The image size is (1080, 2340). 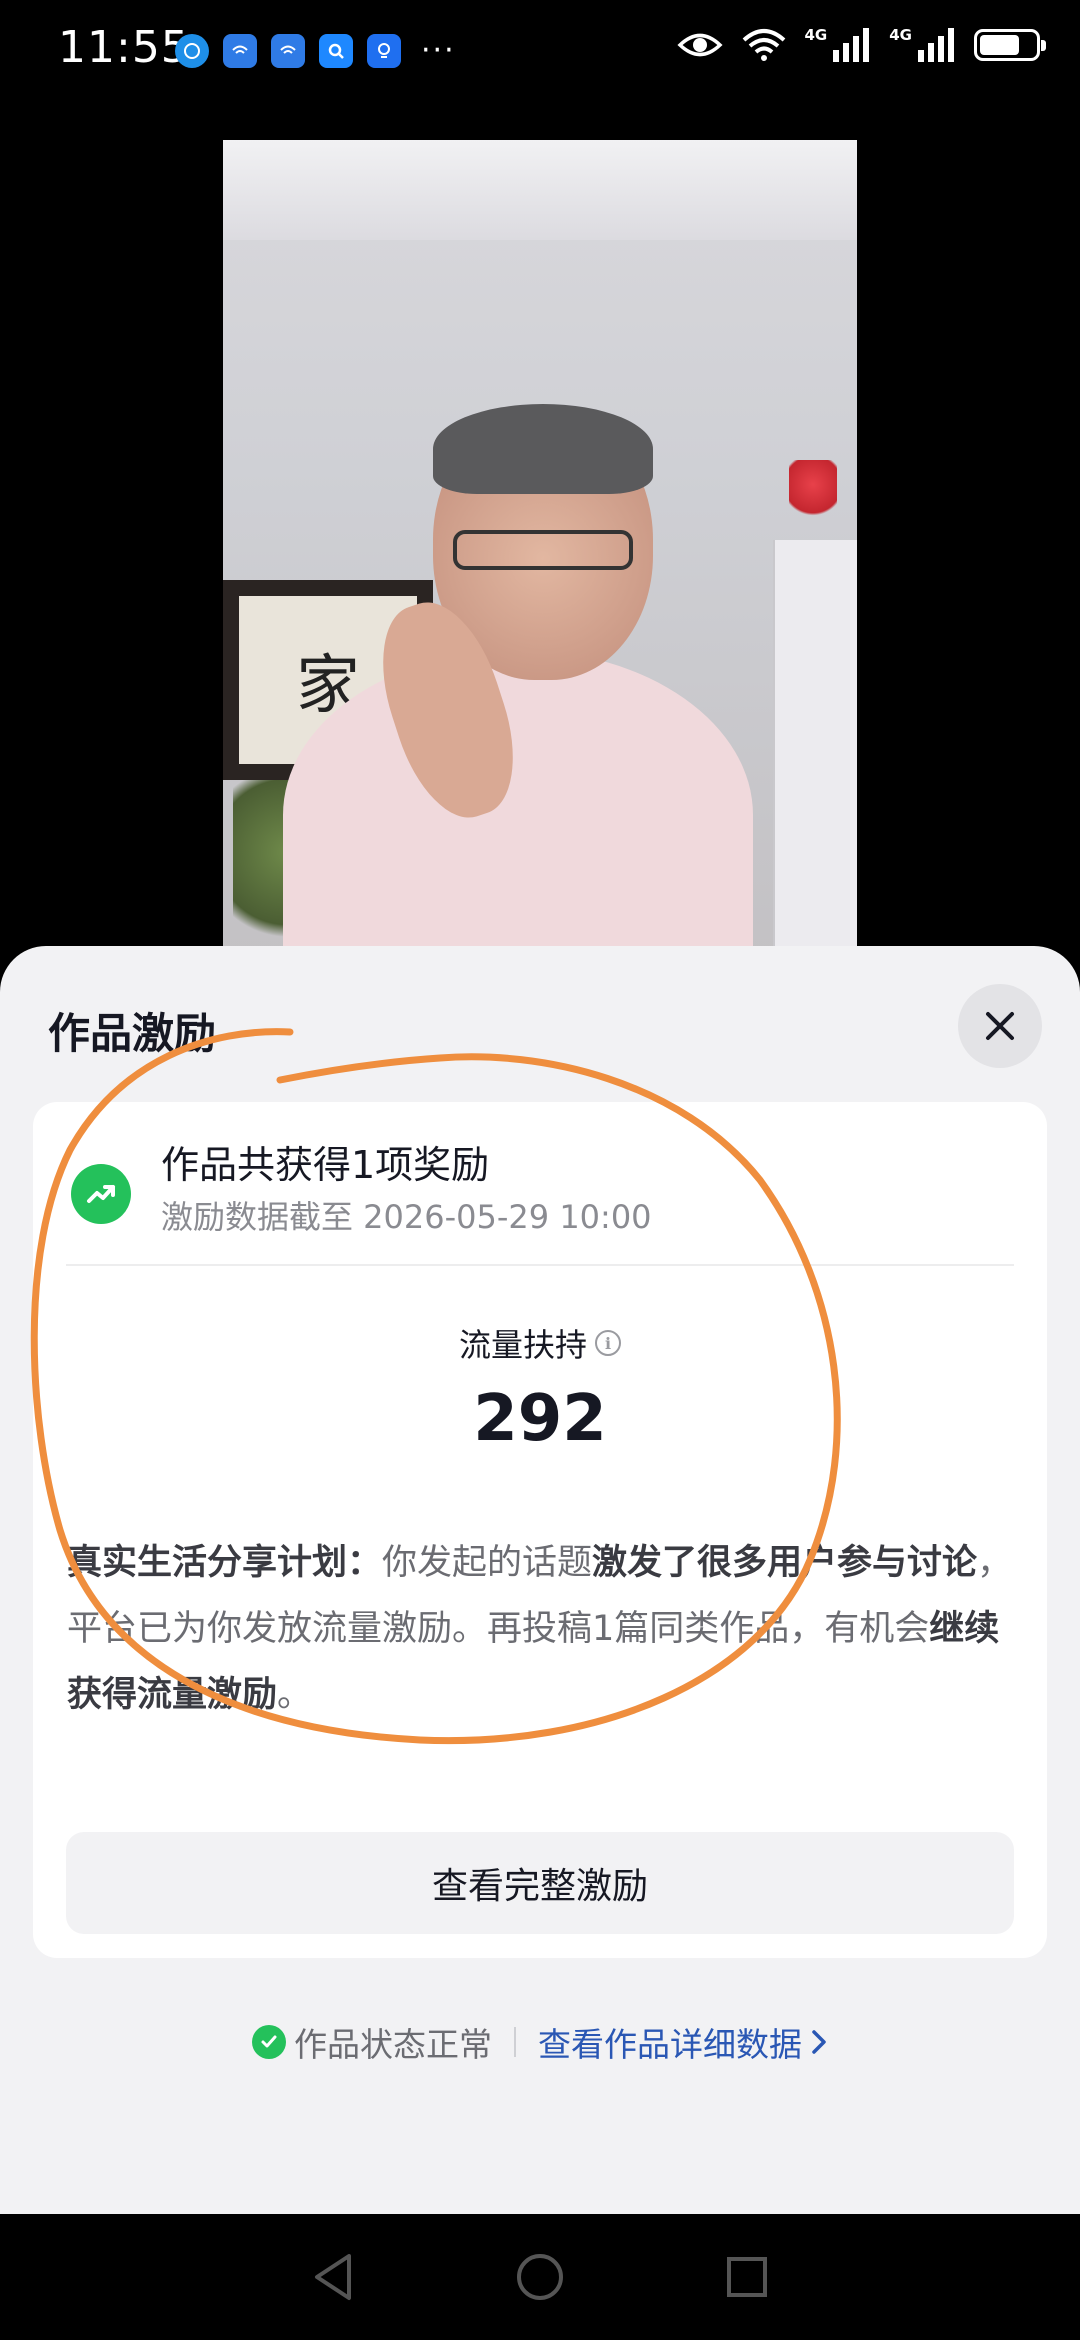 I want to click on person-glasses, so click(x=543, y=550).